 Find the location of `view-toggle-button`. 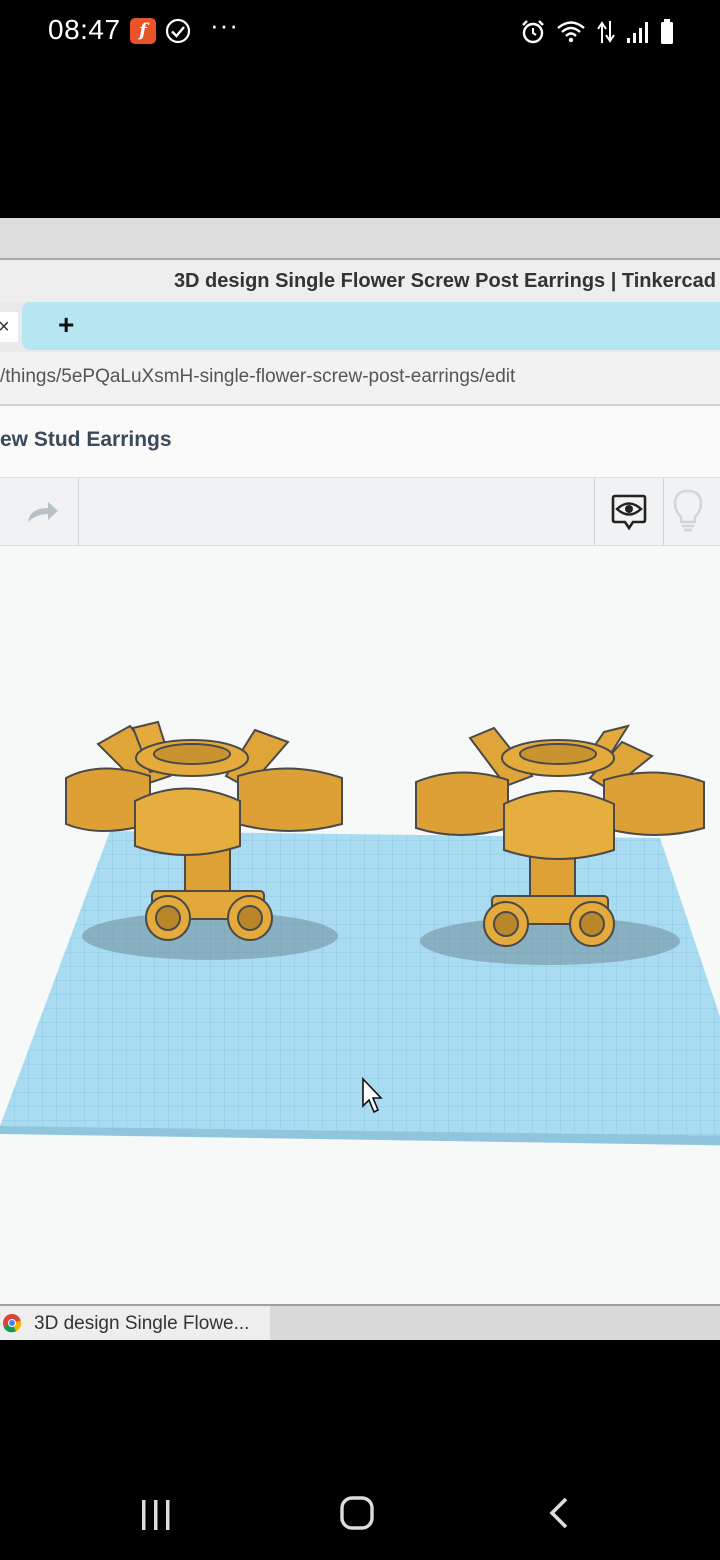

view-toggle-button is located at coordinates (629, 512).